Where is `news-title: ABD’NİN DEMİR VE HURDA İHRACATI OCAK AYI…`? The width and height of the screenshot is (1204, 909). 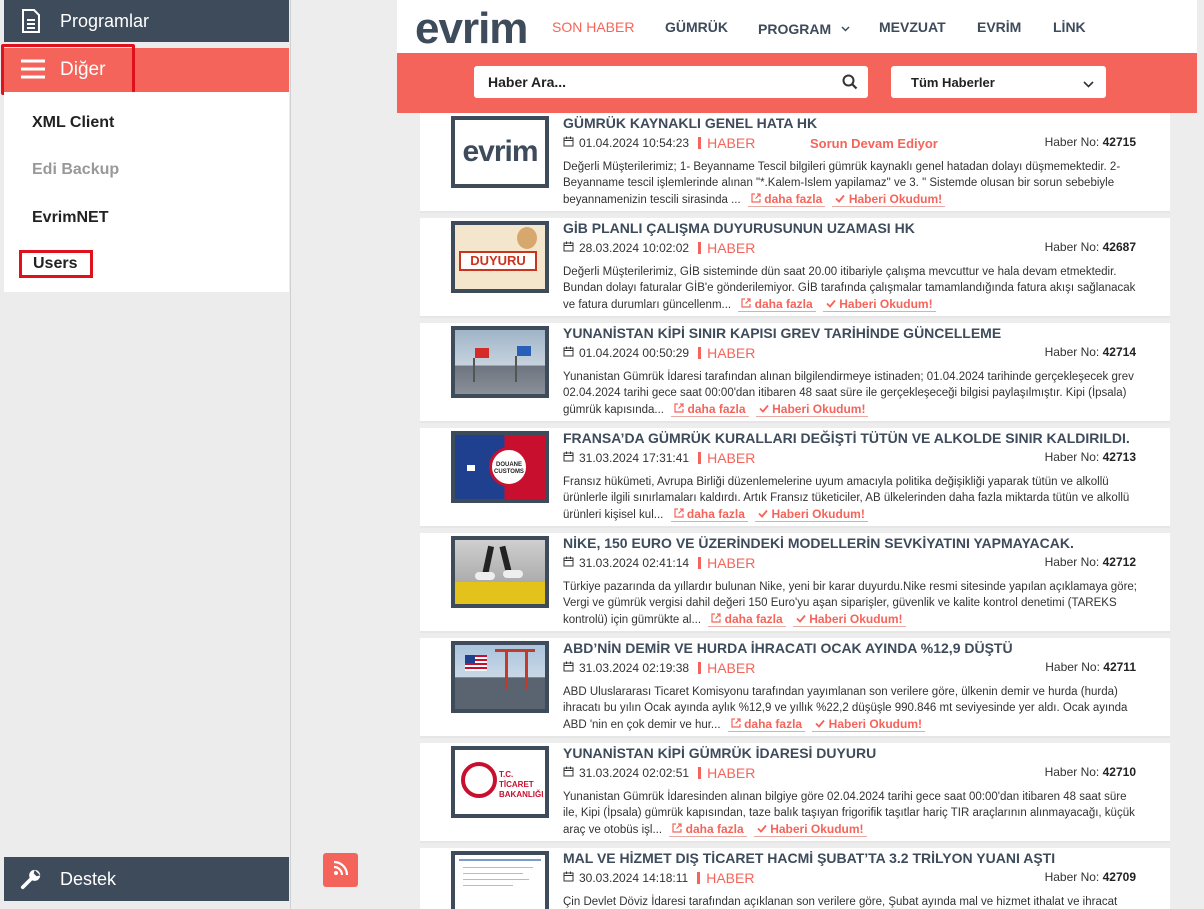
news-title: ABD’NİN DEMİR VE HURDA İHRACATI OCAK AYI… is located at coordinates (788, 648).